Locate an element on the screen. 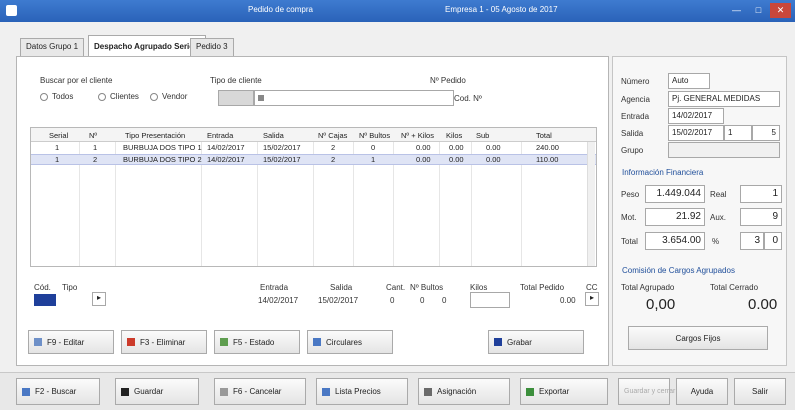 The height and width of the screenshot is (410, 795). estado-button: F5 - Estado is located at coordinates (257, 342).